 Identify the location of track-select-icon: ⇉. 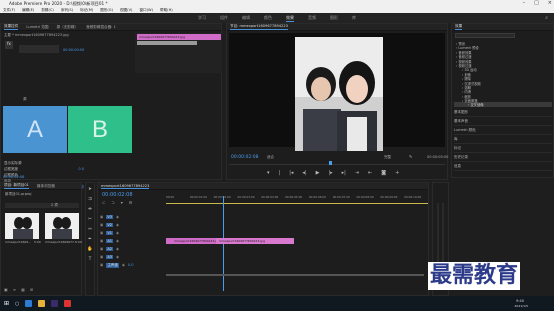
(90, 199).